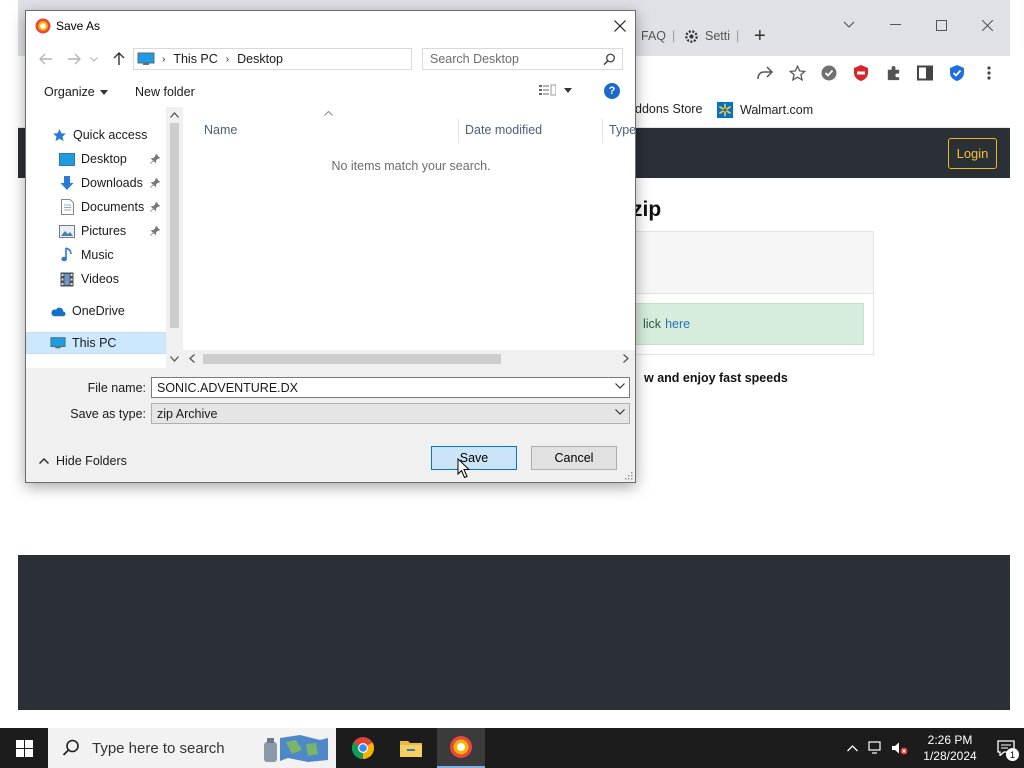 The height and width of the screenshot is (768, 1024). I want to click on system-clock: 2:26 PM 1/28/2024, so click(950, 748).